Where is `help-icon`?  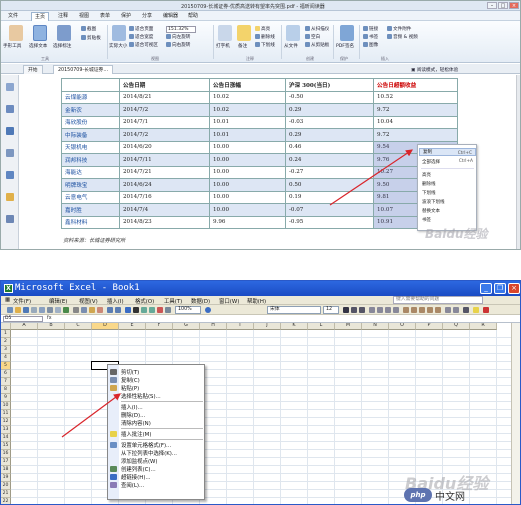
help-icon is located at coordinates (208, 310).